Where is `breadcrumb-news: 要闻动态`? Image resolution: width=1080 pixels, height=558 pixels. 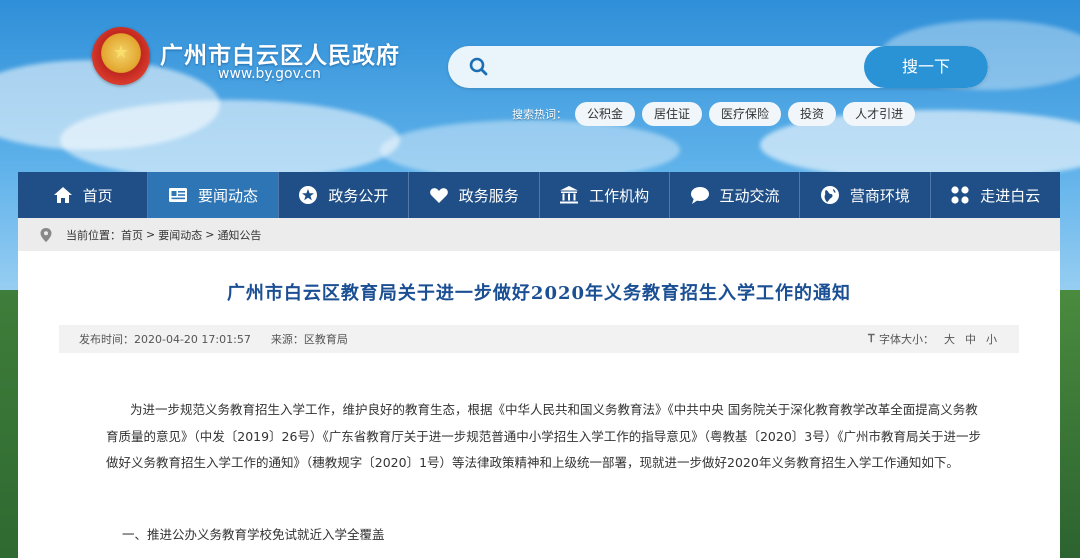 breadcrumb-news: 要闻动态 is located at coordinates (180, 235).